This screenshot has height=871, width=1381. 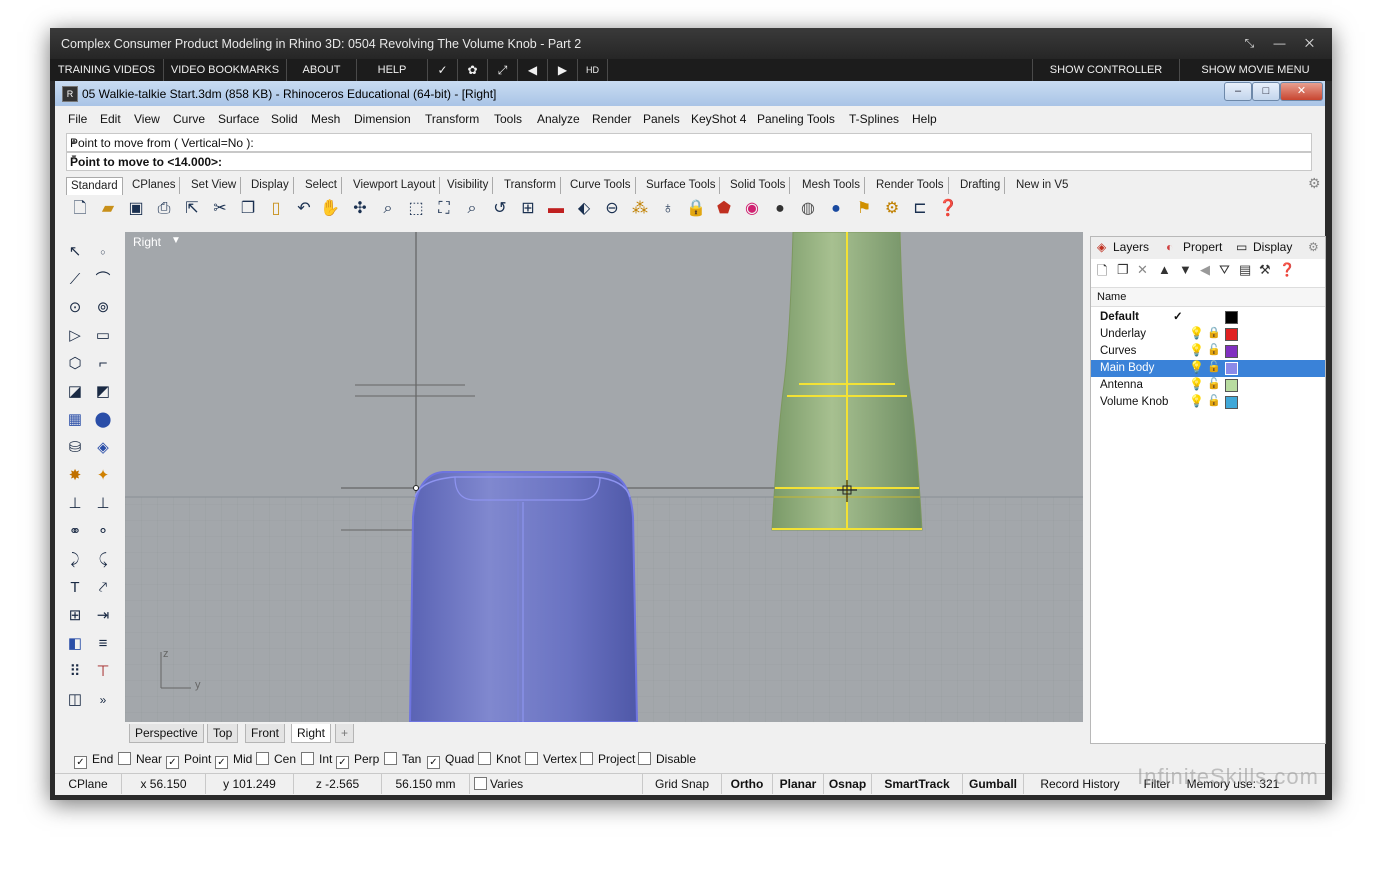 I want to click on osnap-mid: ✓ Mid, so click(x=233, y=760).